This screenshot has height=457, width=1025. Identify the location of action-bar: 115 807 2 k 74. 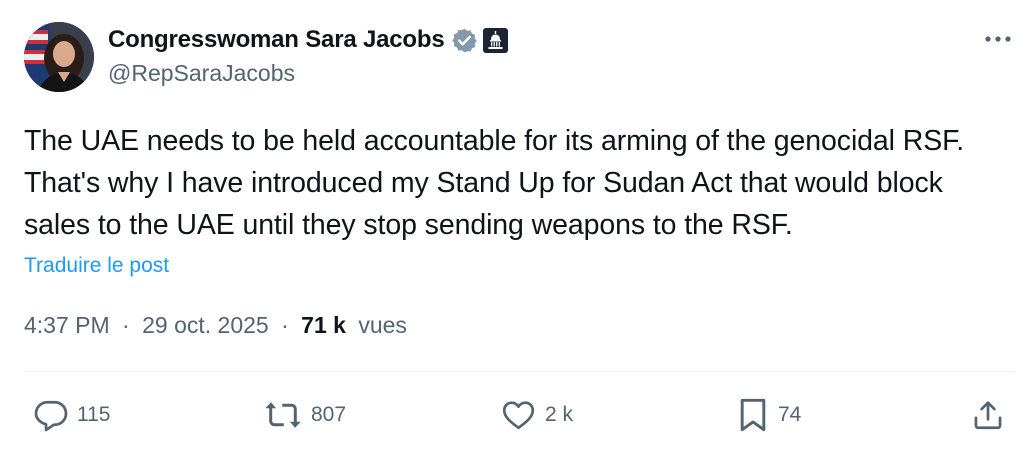
(512, 415).